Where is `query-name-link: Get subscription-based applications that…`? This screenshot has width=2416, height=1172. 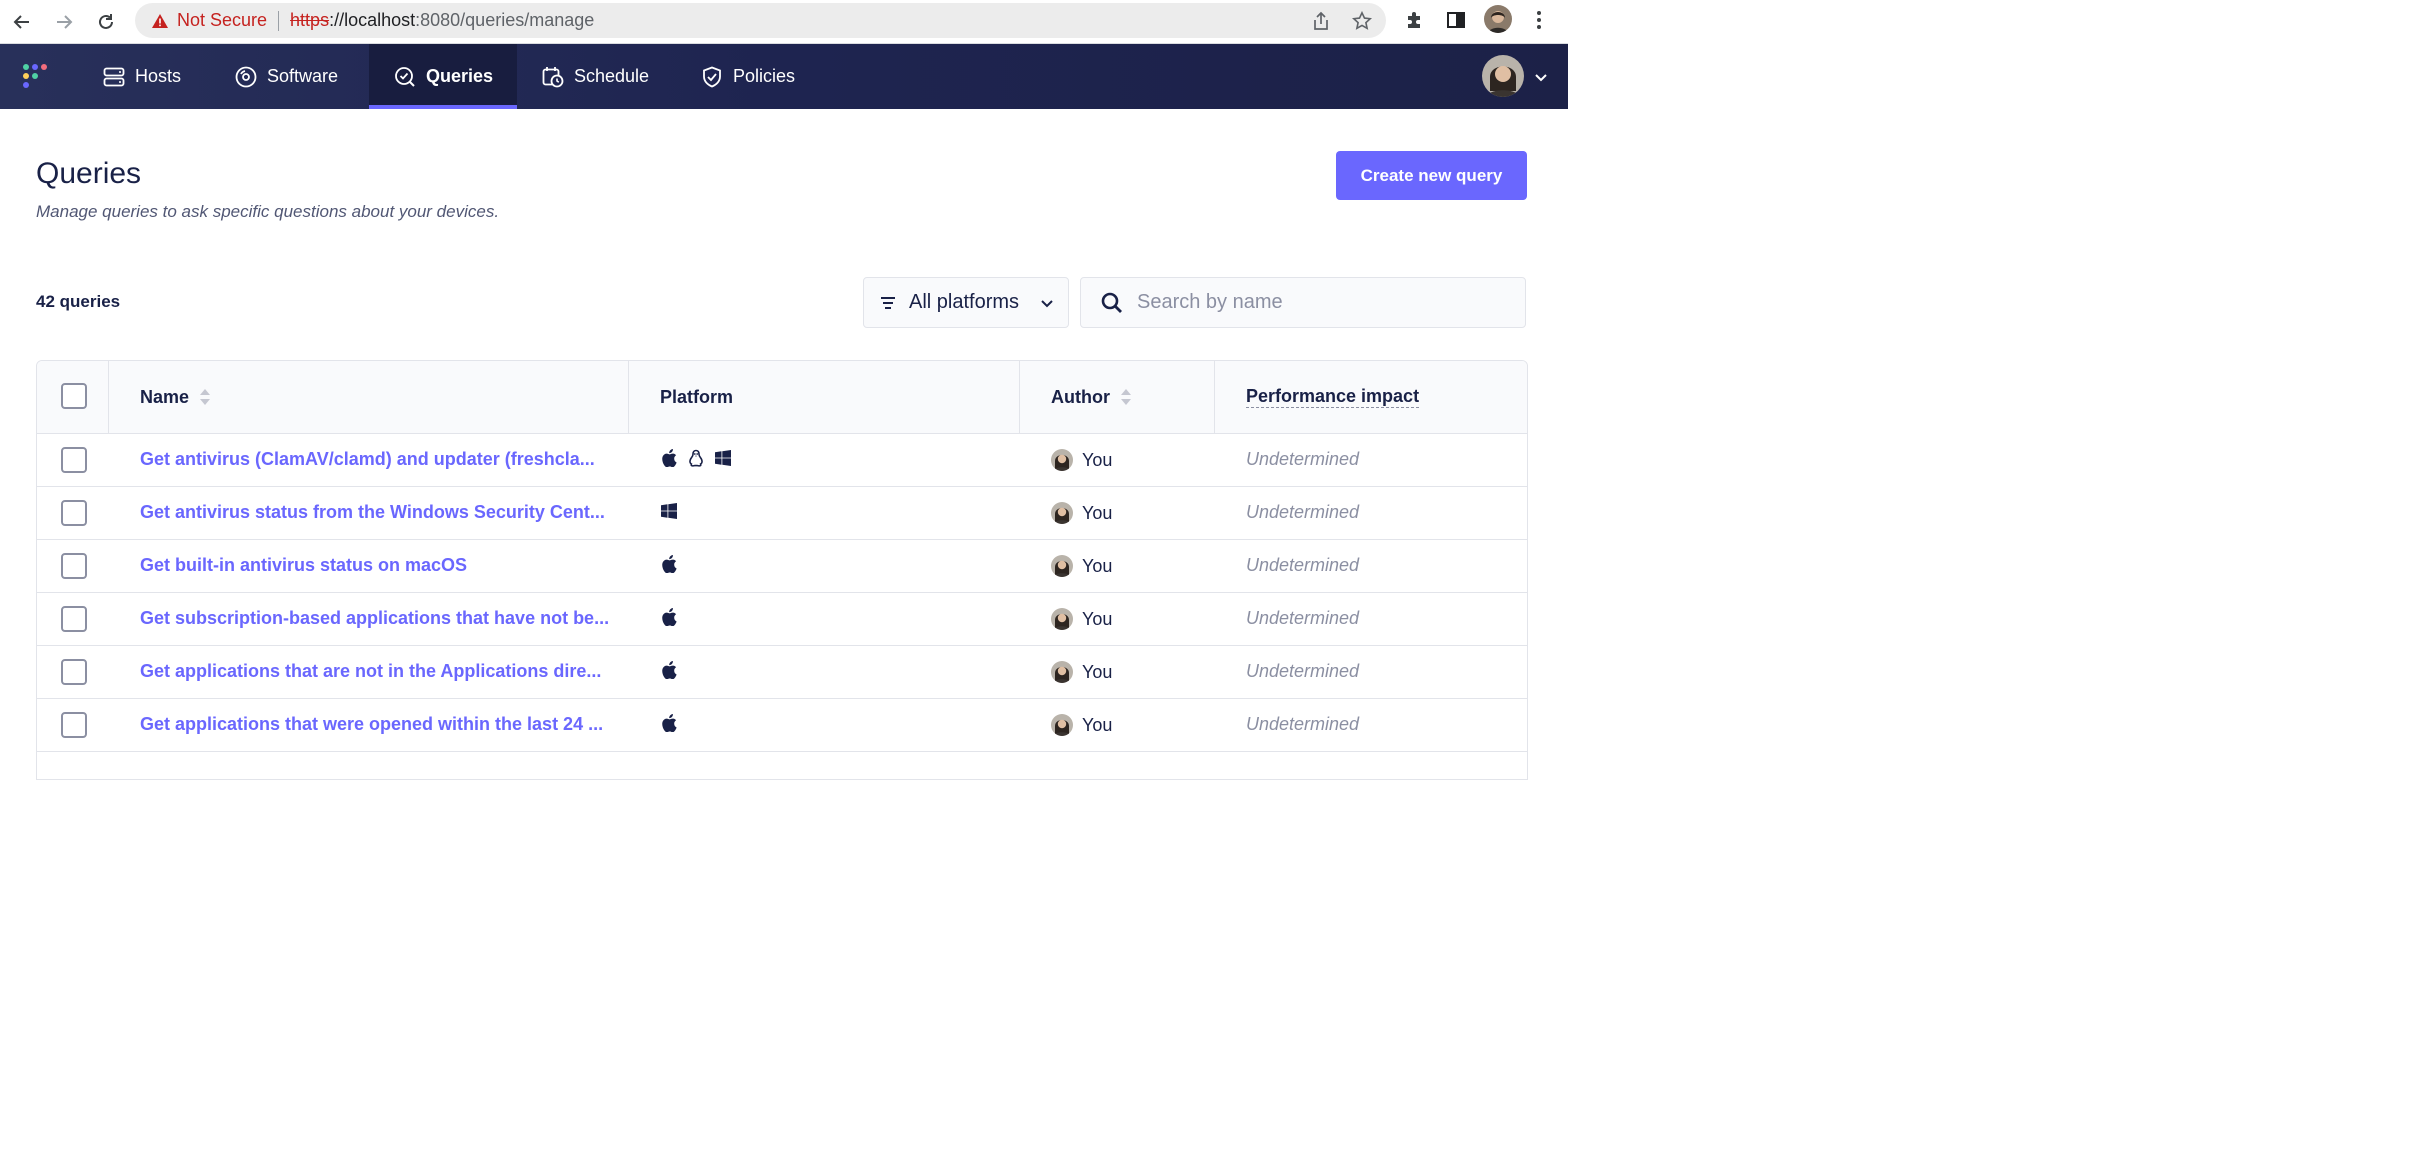 query-name-link: Get subscription-based applications that… is located at coordinates (374, 618).